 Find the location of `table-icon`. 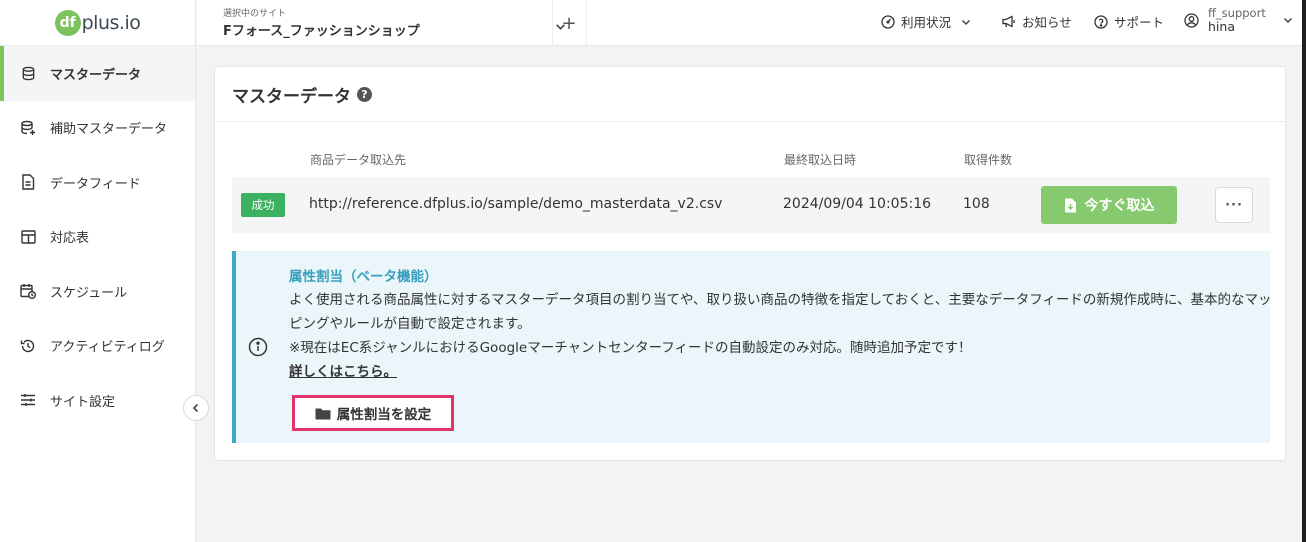

table-icon is located at coordinates (28, 237).